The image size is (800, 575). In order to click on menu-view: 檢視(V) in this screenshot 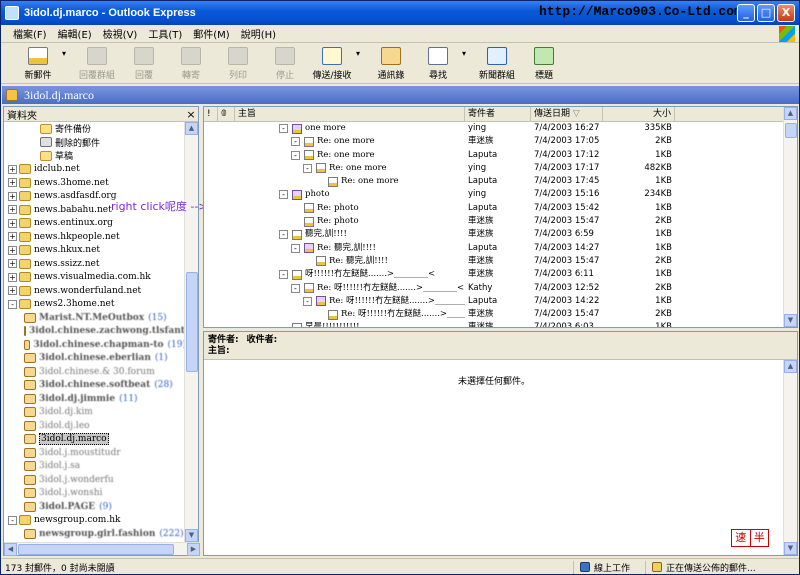, I will do `click(120, 33)`.